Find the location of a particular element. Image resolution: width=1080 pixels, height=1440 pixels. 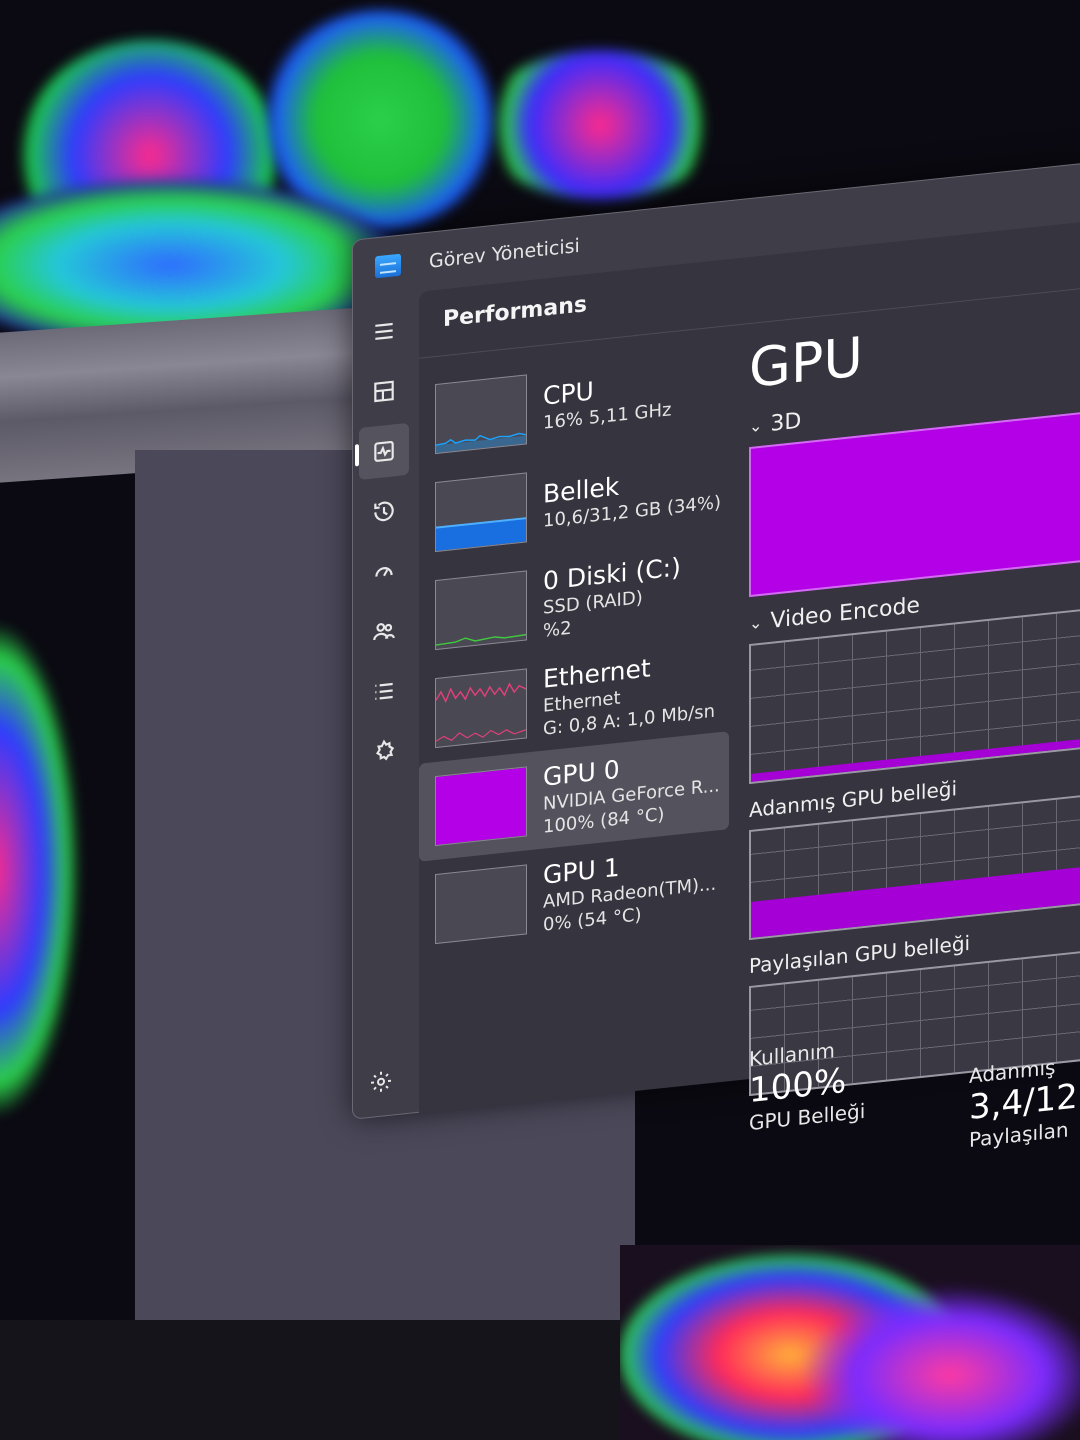

startup-icon is located at coordinates (384, 572).